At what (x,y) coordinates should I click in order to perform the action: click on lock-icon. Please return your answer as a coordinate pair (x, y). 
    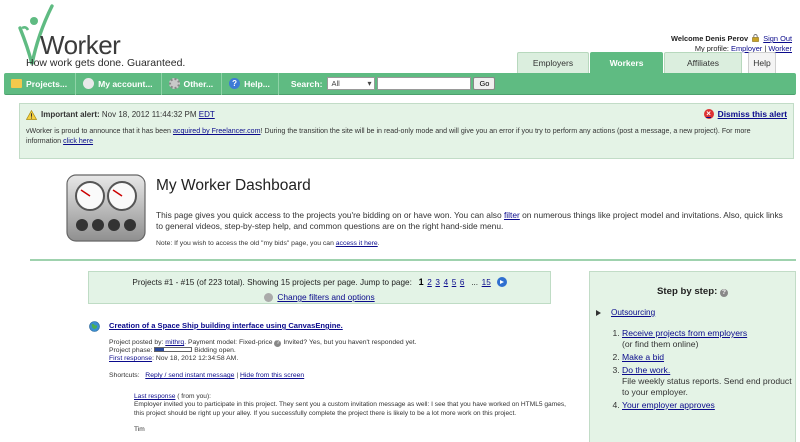
    Looking at the image, I should click on (755, 38).